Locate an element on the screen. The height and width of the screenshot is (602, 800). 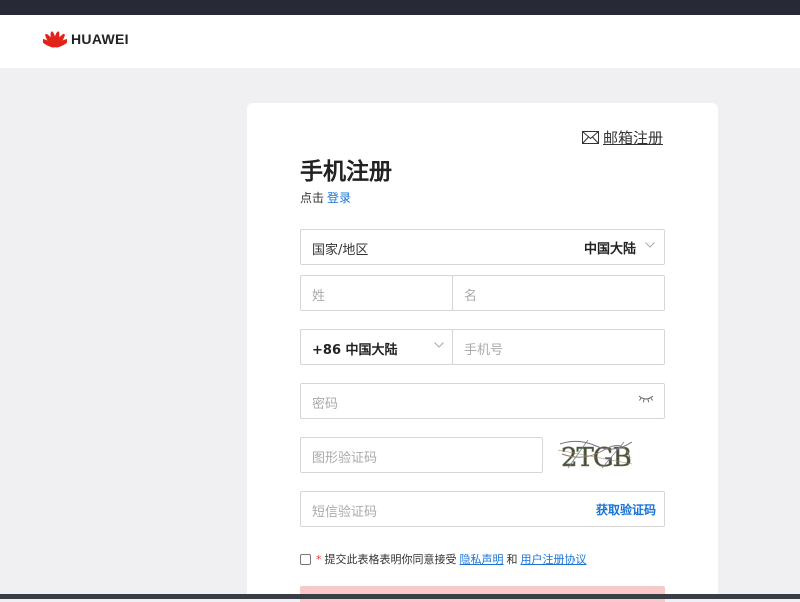
login-prompt-text: 点击 is located at coordinates (312, 198).